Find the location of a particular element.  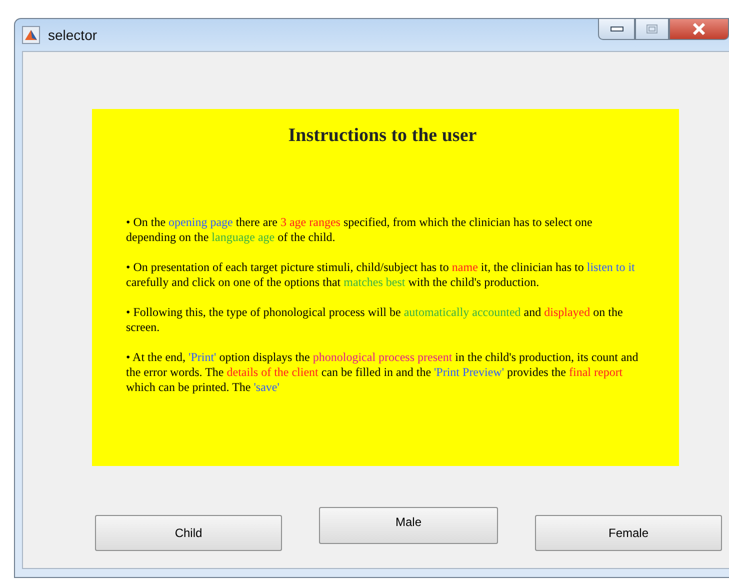

option-button: Male is located at coordinates (408, 525).